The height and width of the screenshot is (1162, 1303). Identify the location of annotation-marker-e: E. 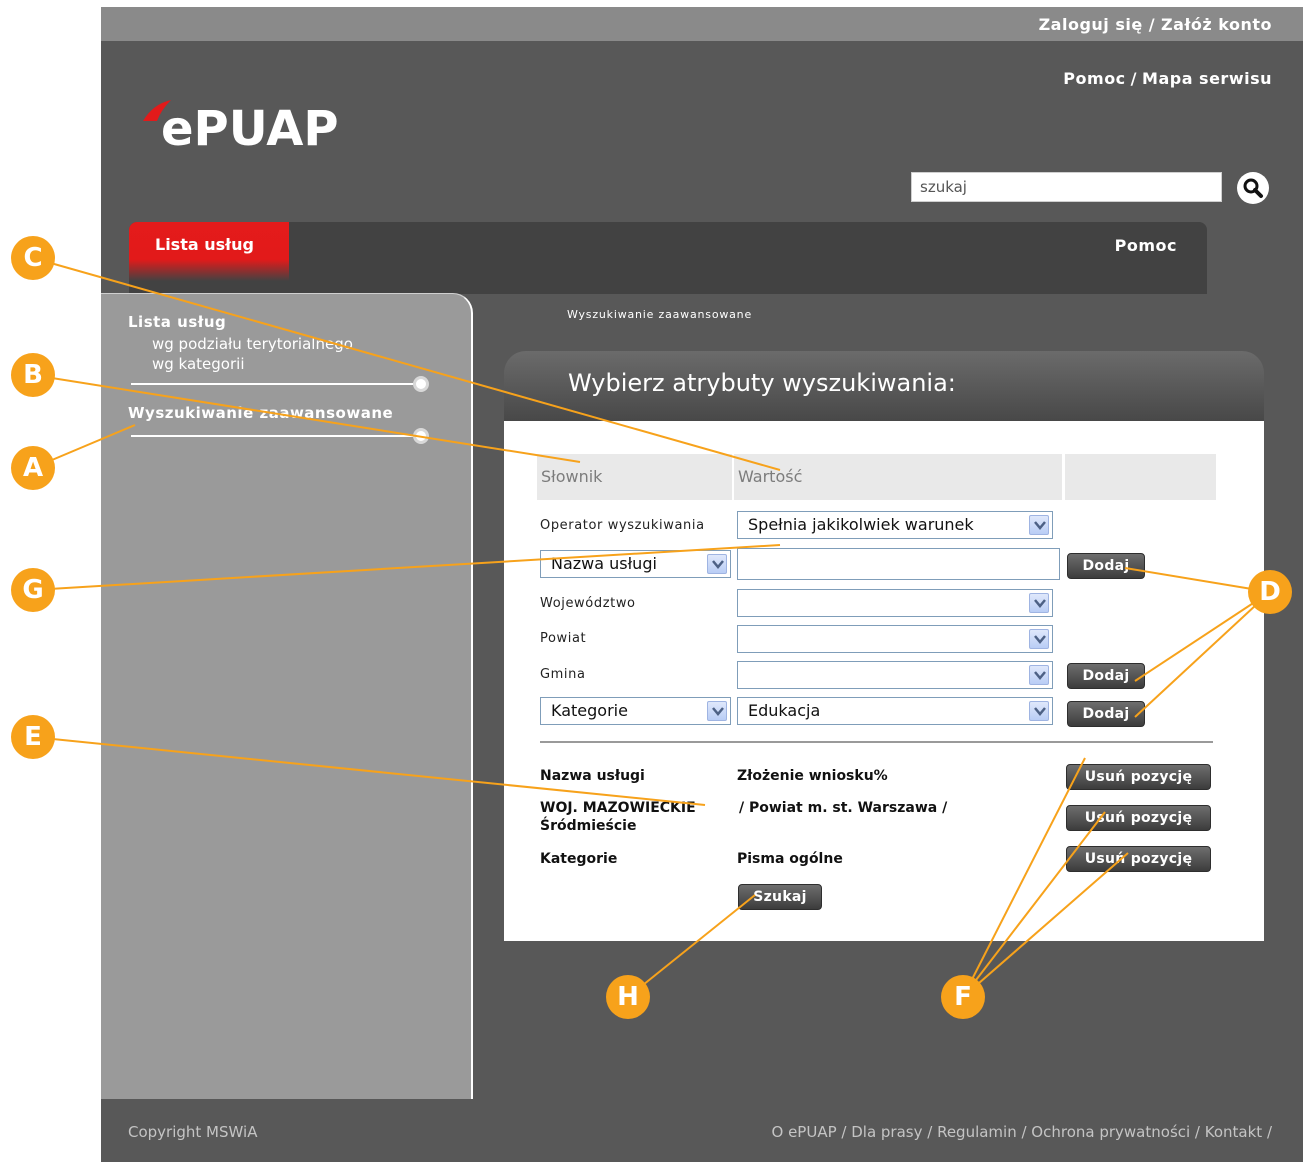
(33, 737).